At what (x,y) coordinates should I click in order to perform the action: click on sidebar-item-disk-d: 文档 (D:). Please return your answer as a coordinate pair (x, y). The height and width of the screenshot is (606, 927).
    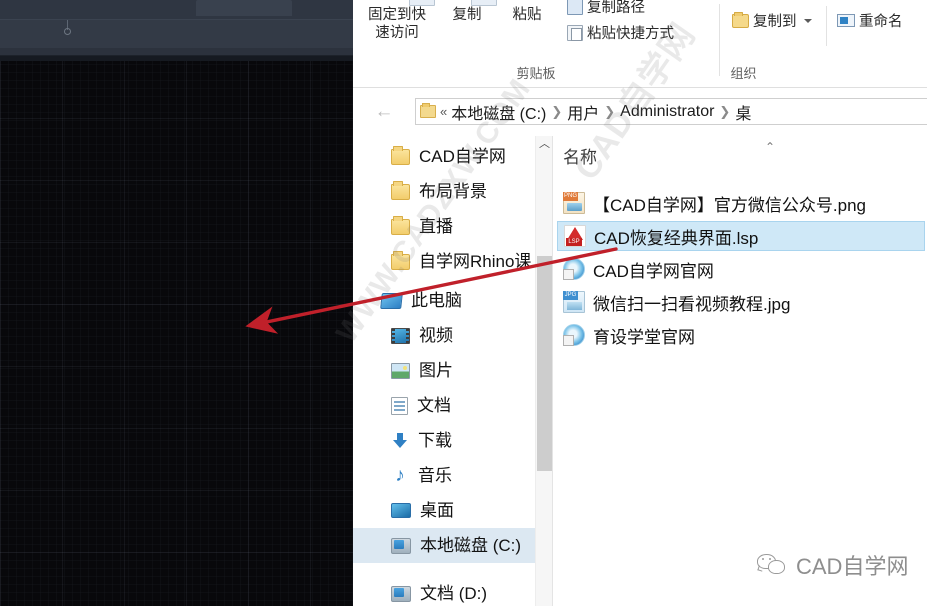
    Looking at the image, I should click on (452, 591).